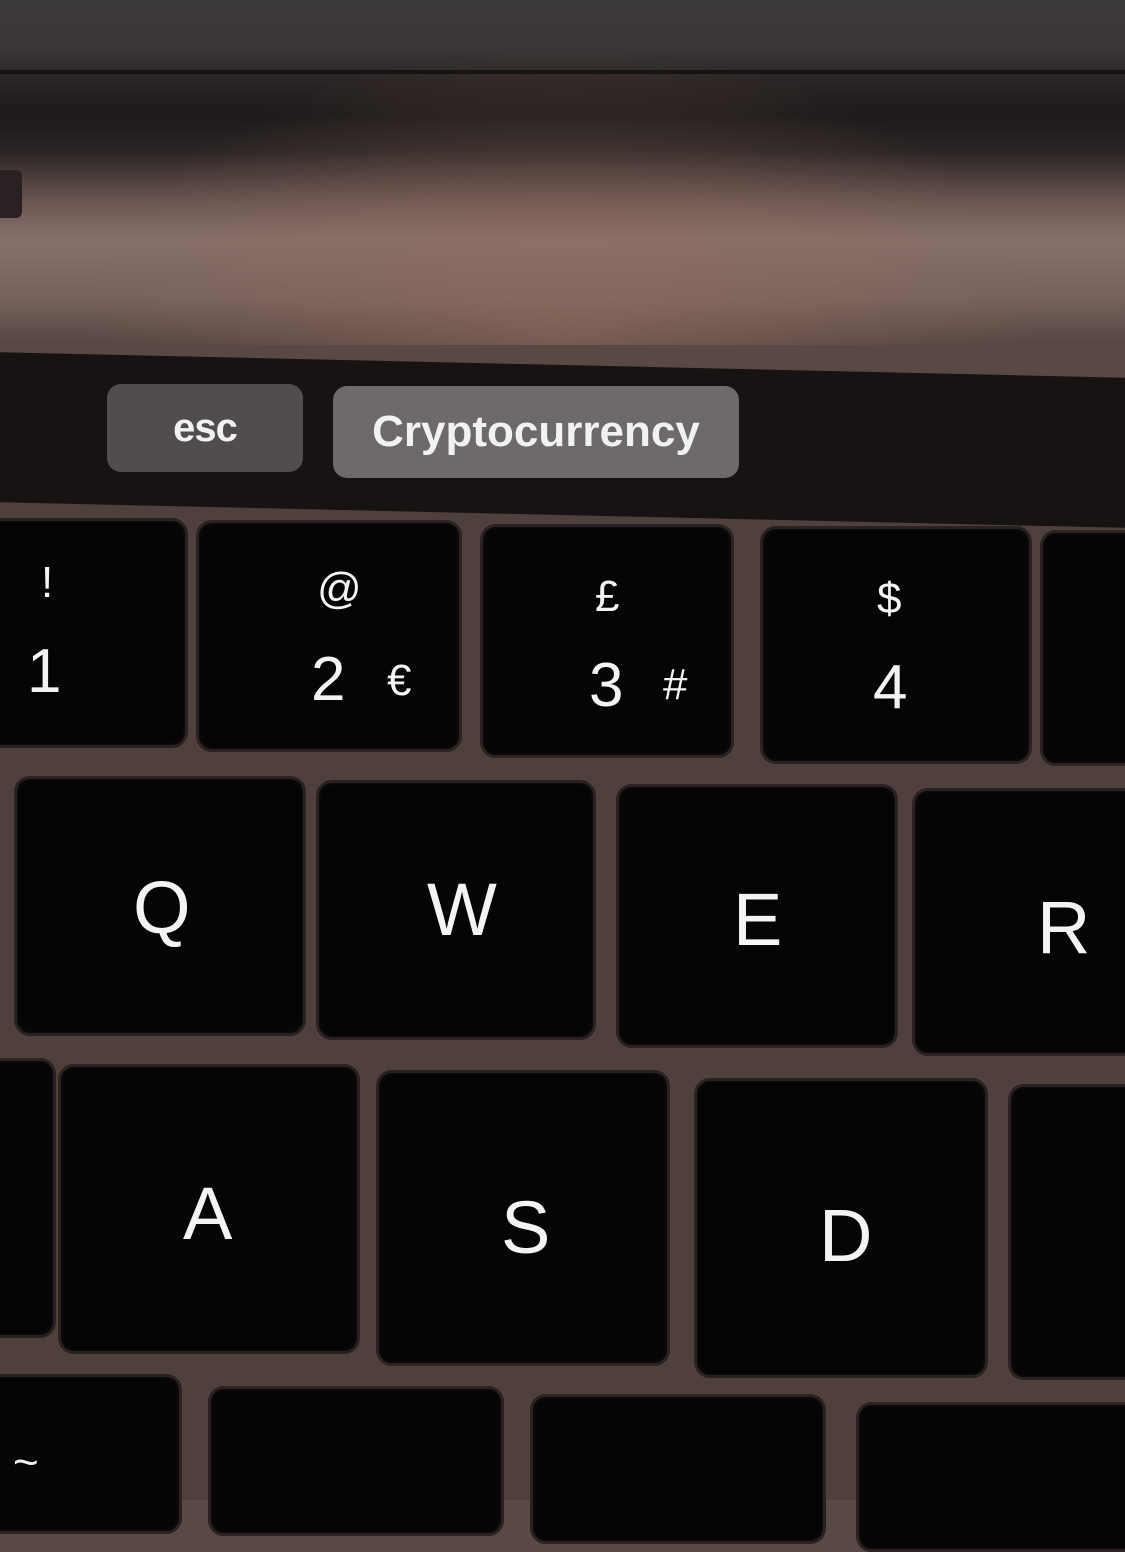 The width and height of the screenshot is (1125, 1552). I want to click on key-c, so click(990, 1477).